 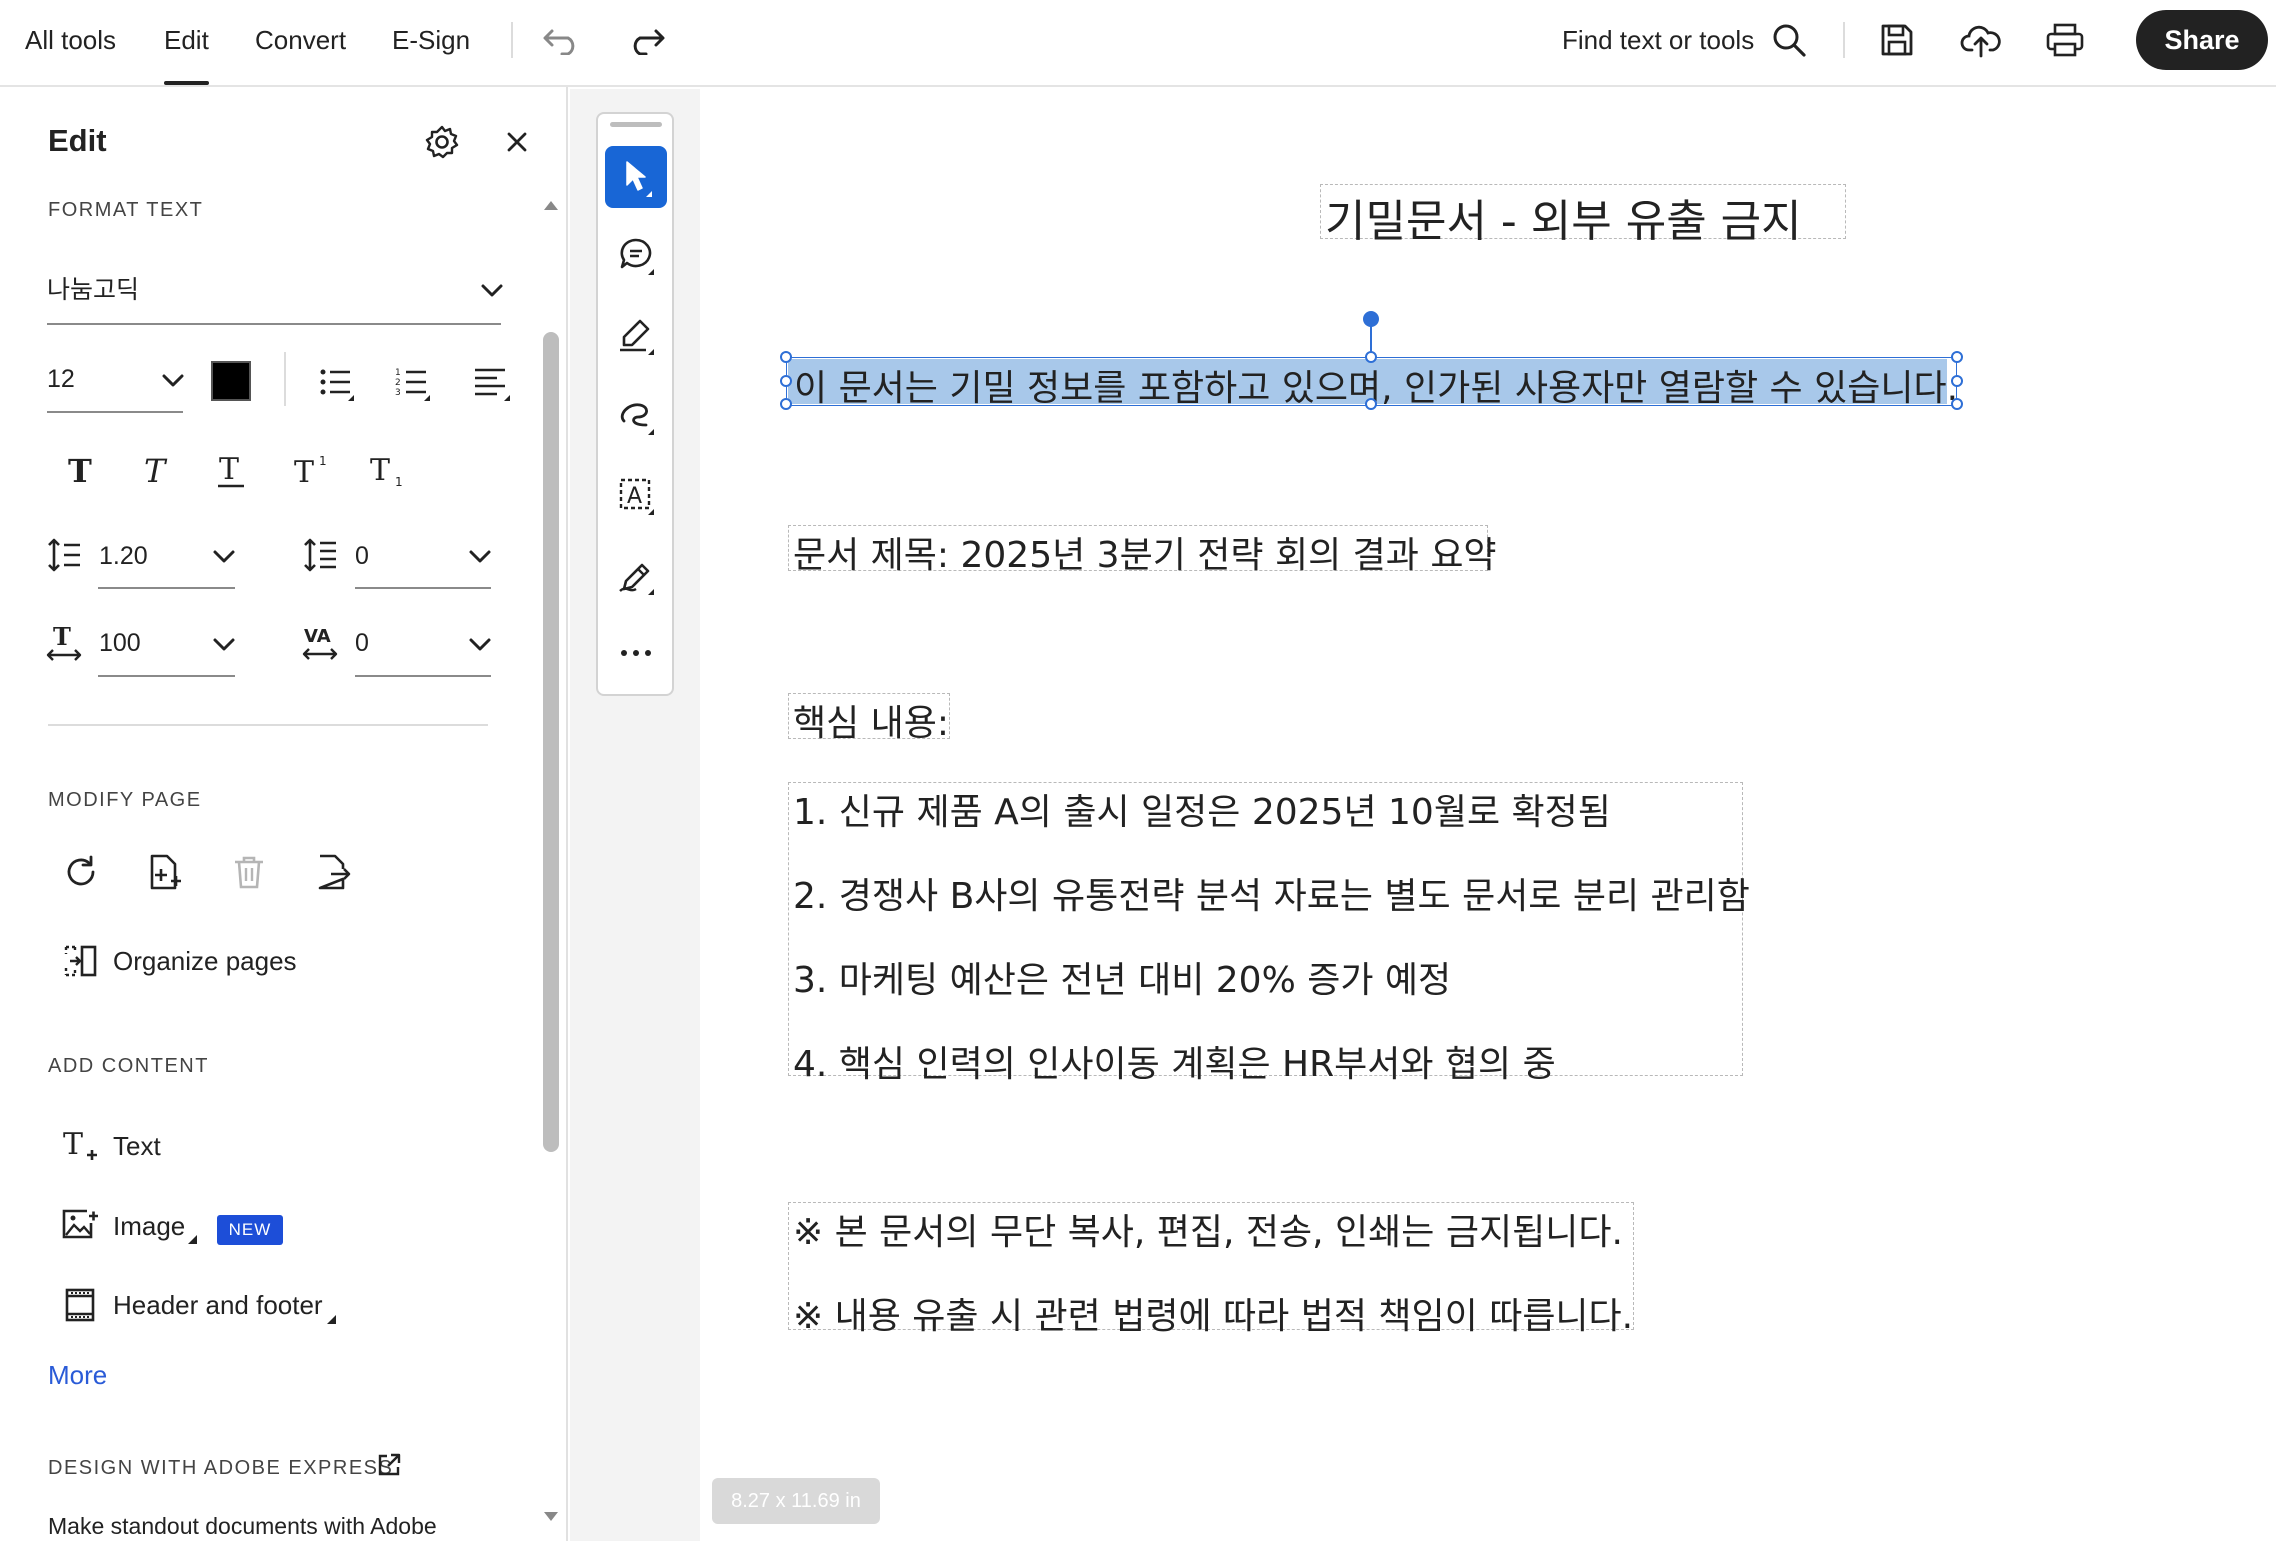 What do you see at coordinates (166, 676) in the screenshot?
I see `horizontal-scale-underline` at bounding box center [166, 676].